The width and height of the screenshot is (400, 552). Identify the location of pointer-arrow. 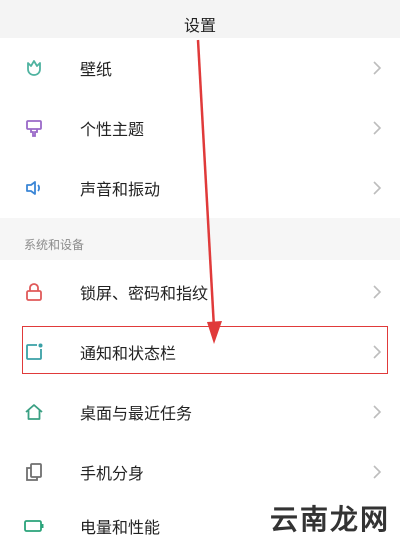
(209, 191).